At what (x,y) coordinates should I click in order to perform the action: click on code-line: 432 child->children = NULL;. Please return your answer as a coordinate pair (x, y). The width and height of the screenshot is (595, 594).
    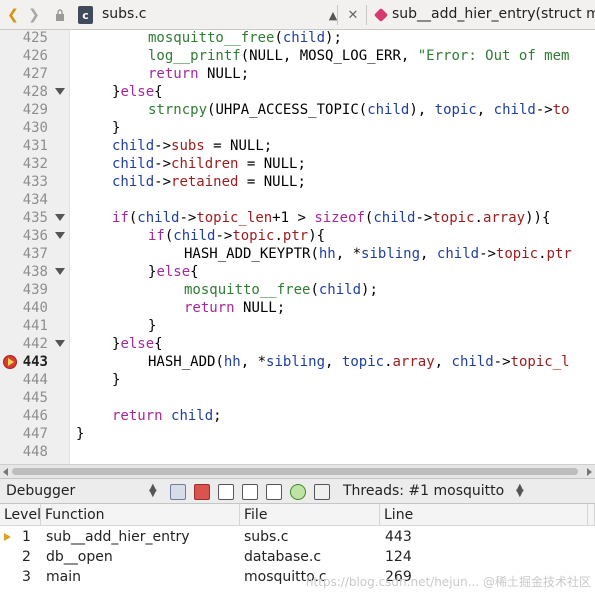
    Looking at the image, I should click on (297, 164).